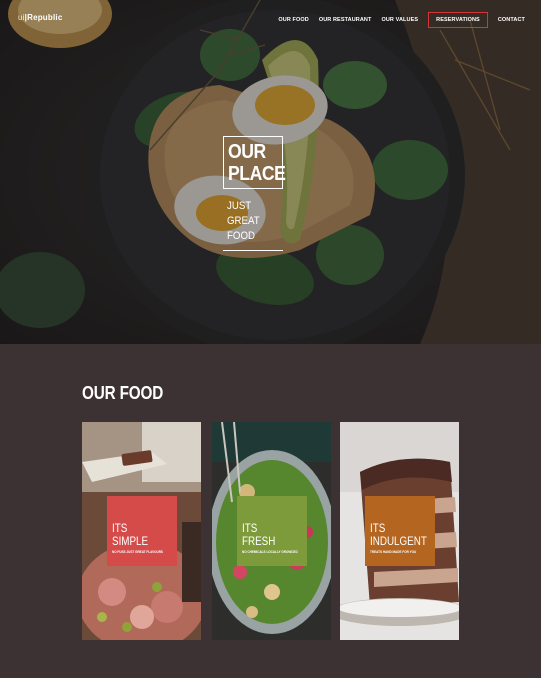 This screenshot has height=678, width=541. I want to click on hero-tagline: OUR PLACE JUST GREAT FOOD, so click(254, 193).